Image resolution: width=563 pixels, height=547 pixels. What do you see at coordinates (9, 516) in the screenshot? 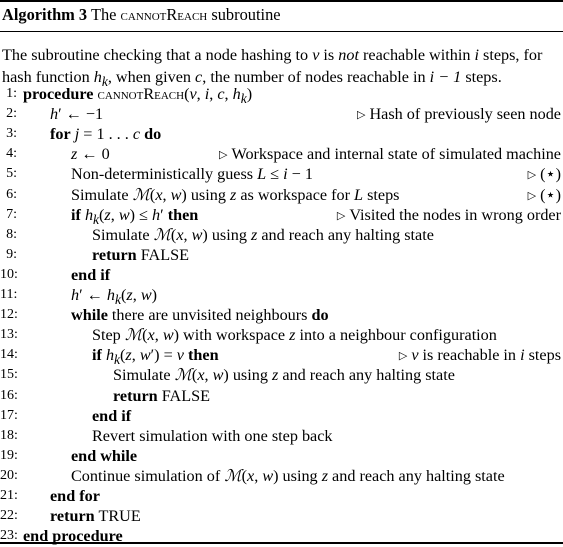
I see `line-number: 22:` at bounding box center [9, 516].